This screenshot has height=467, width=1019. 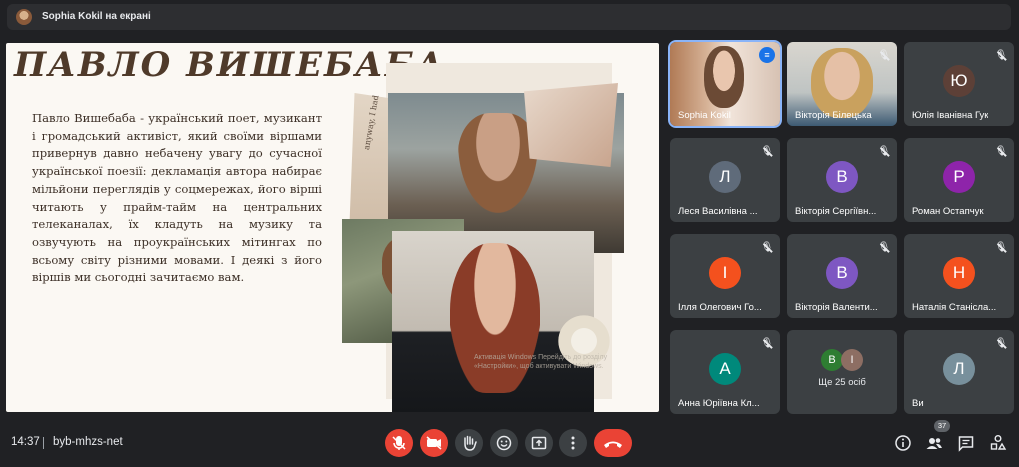 What do you see at coordinates (725, 369) in the screenshot?
I see `participant-avatar: А` at bounding box center [725, 369].